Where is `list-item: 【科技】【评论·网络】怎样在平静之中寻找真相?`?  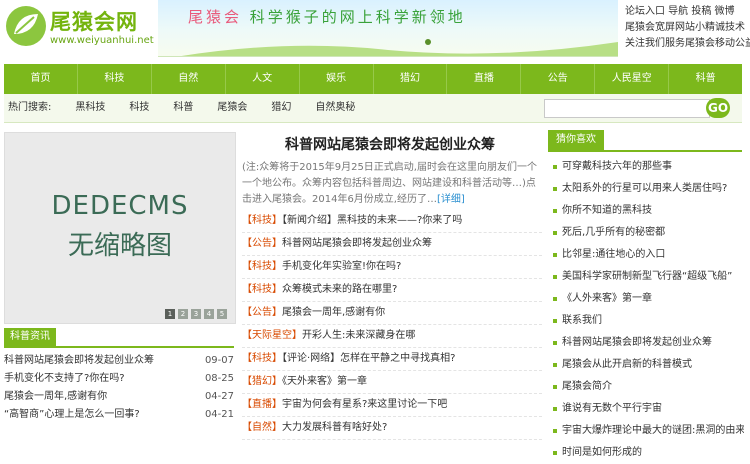
list-item: 【科技】【评论·网络】怎样在平静之中寻找真相? is located at coordinates (392, 359).